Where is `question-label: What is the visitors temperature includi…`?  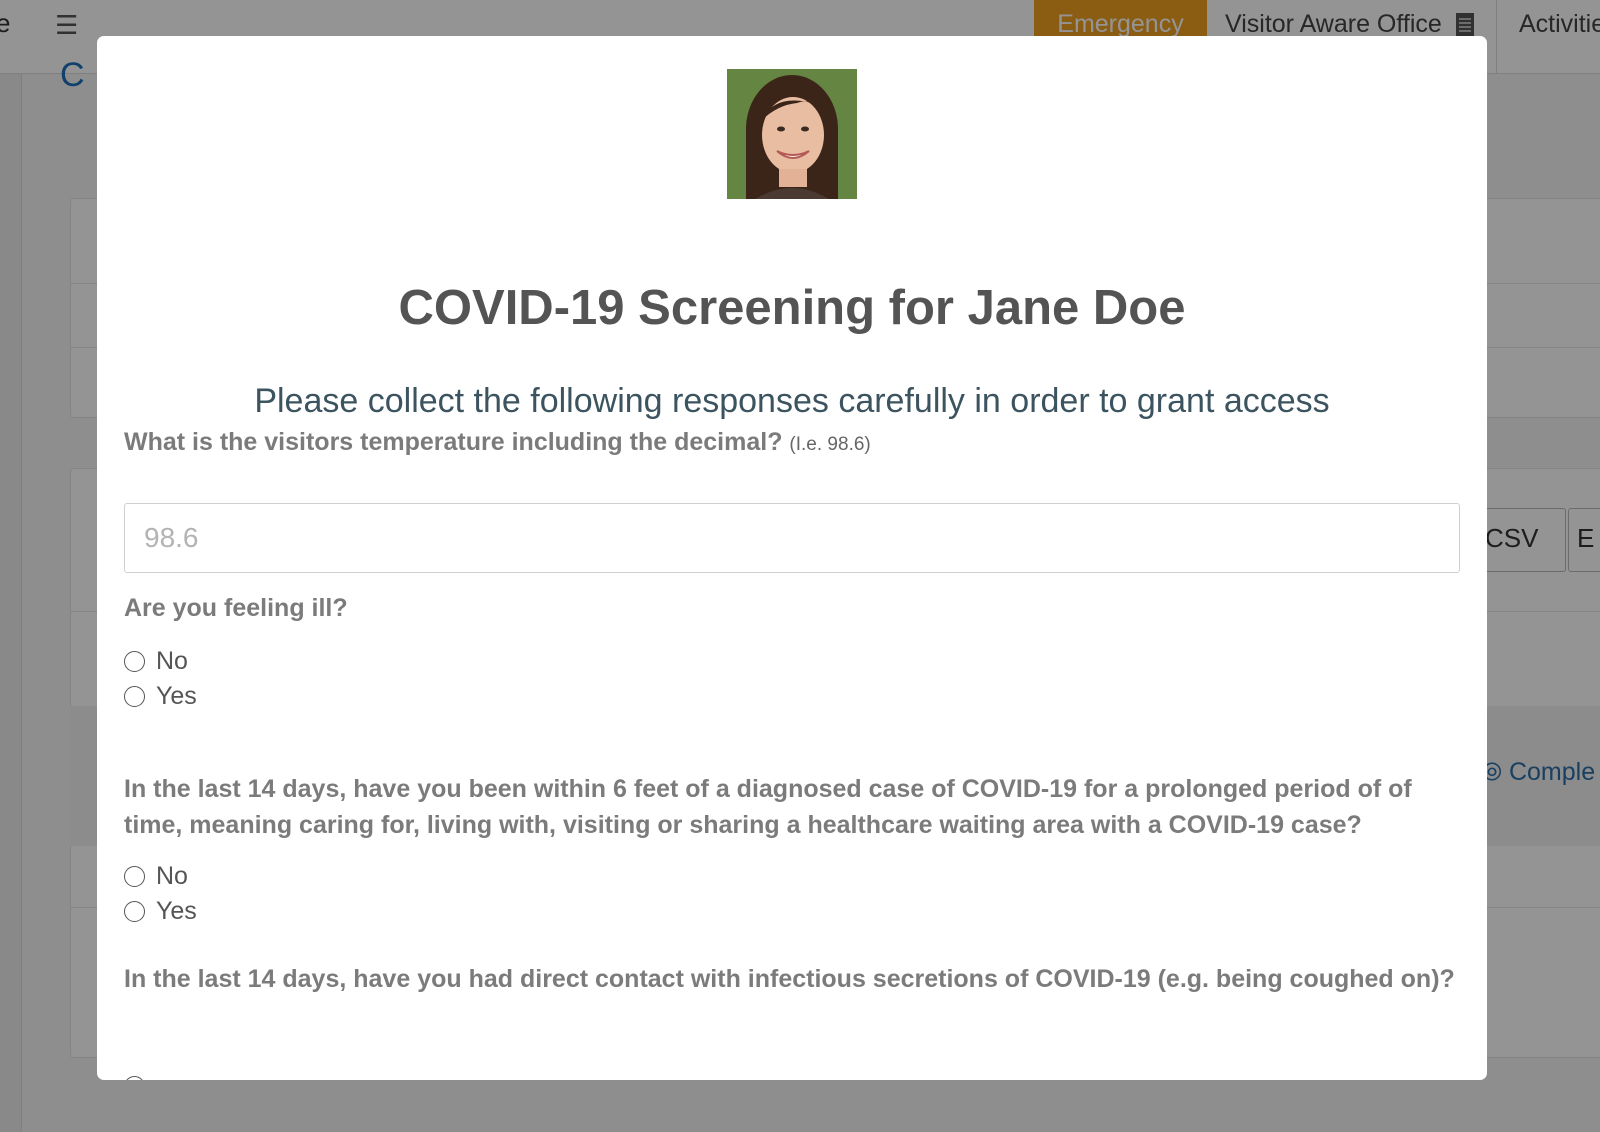
question-label: What is the visitors temperature includi… is located at coordinates (453, 442).